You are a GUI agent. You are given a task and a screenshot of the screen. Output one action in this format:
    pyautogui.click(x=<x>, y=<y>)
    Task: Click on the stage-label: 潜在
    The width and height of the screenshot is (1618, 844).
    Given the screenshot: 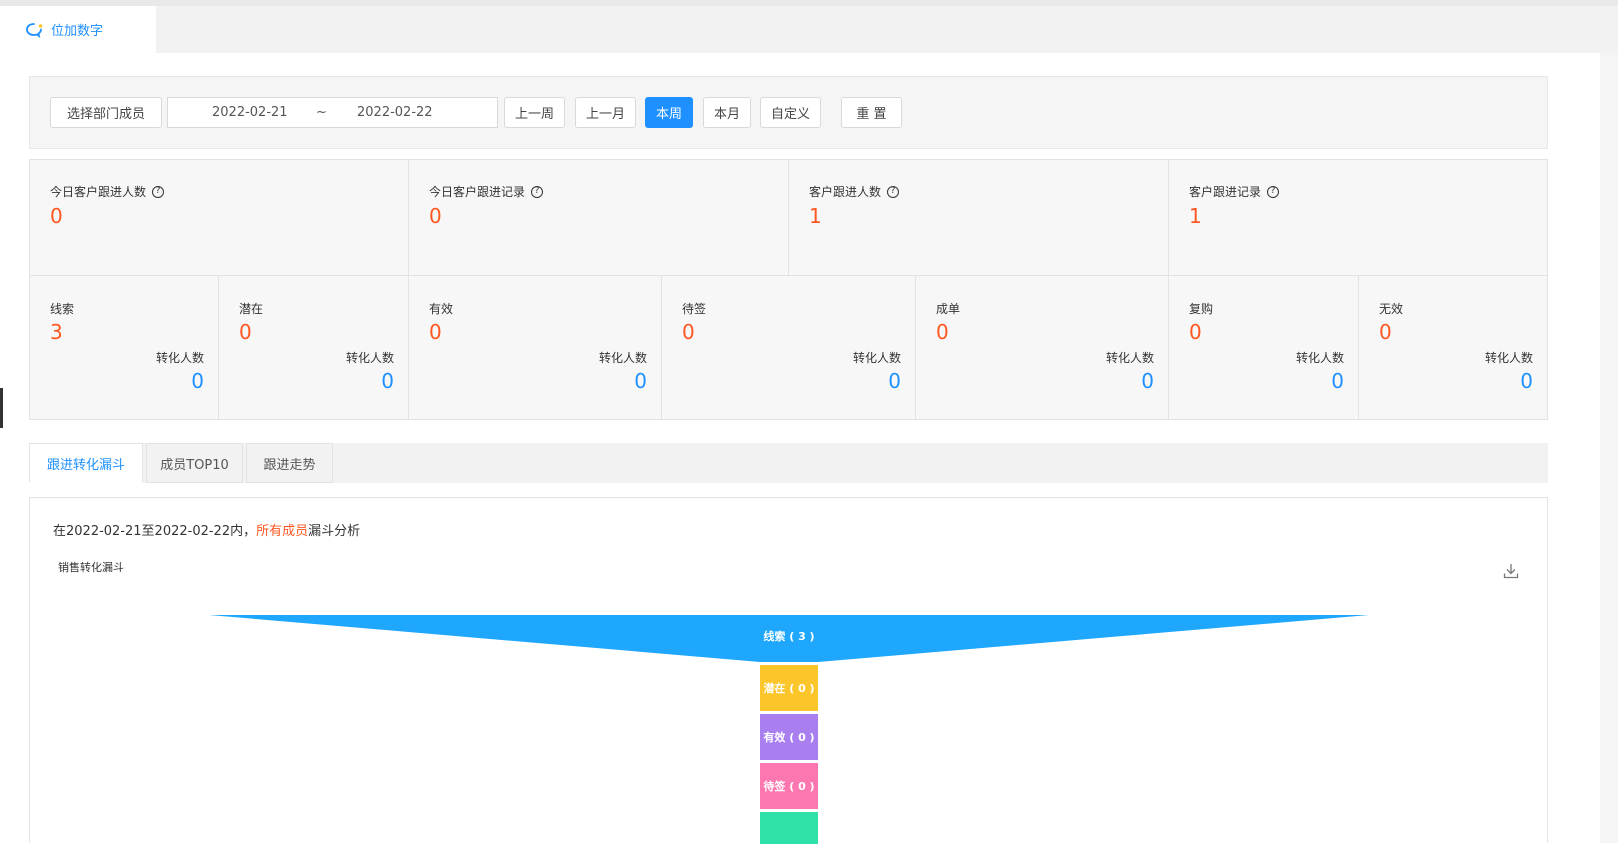 What is the action you would take?
    pyautogui.click(x=251, y=309)
    